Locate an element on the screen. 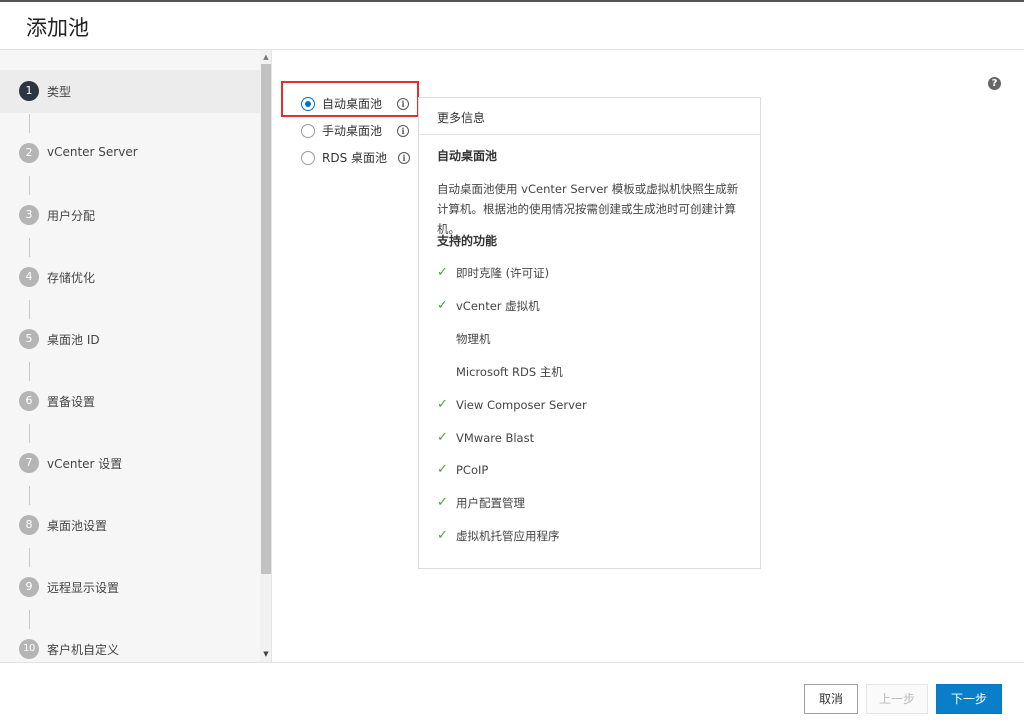  features-title: 支持的功能 is located at coordinates (467, 241).